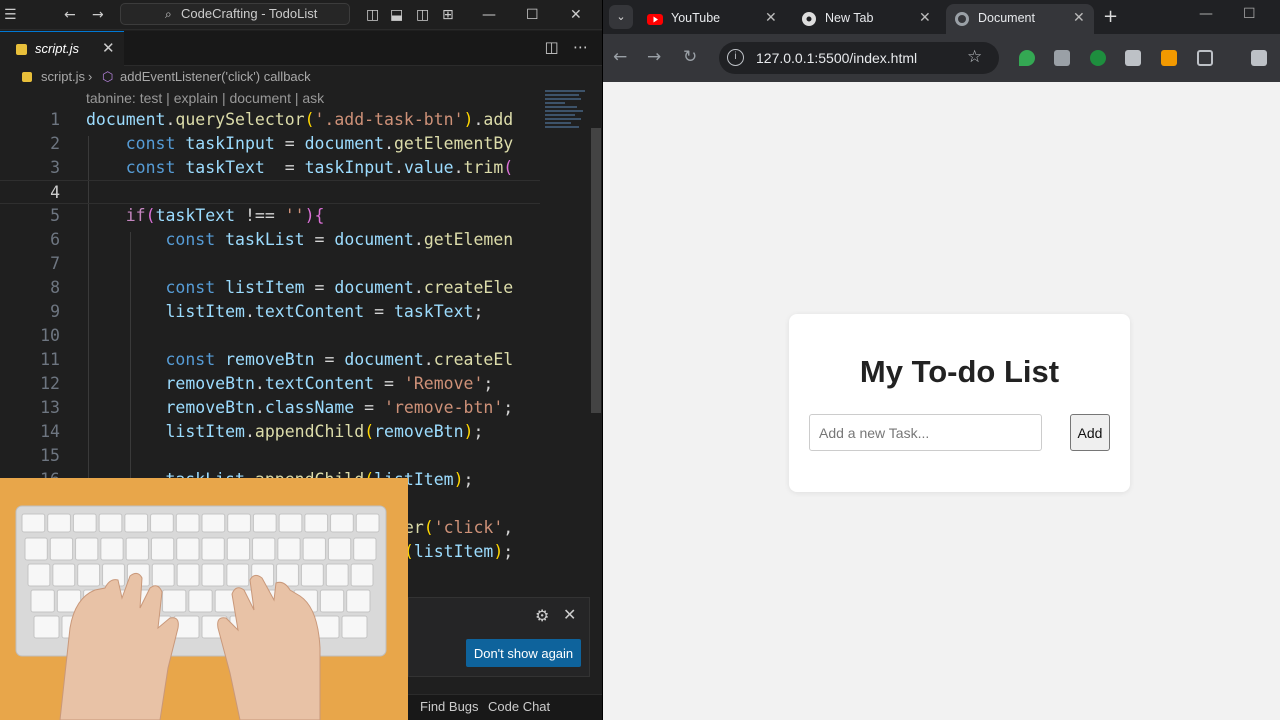 The width and height of the screenshot is (1280, 720). What do you see at coordinates (282, 239) in the screenshot?
I see `code-line: 6 const taskList = document.getElemen` at bounding box center [282, 239].